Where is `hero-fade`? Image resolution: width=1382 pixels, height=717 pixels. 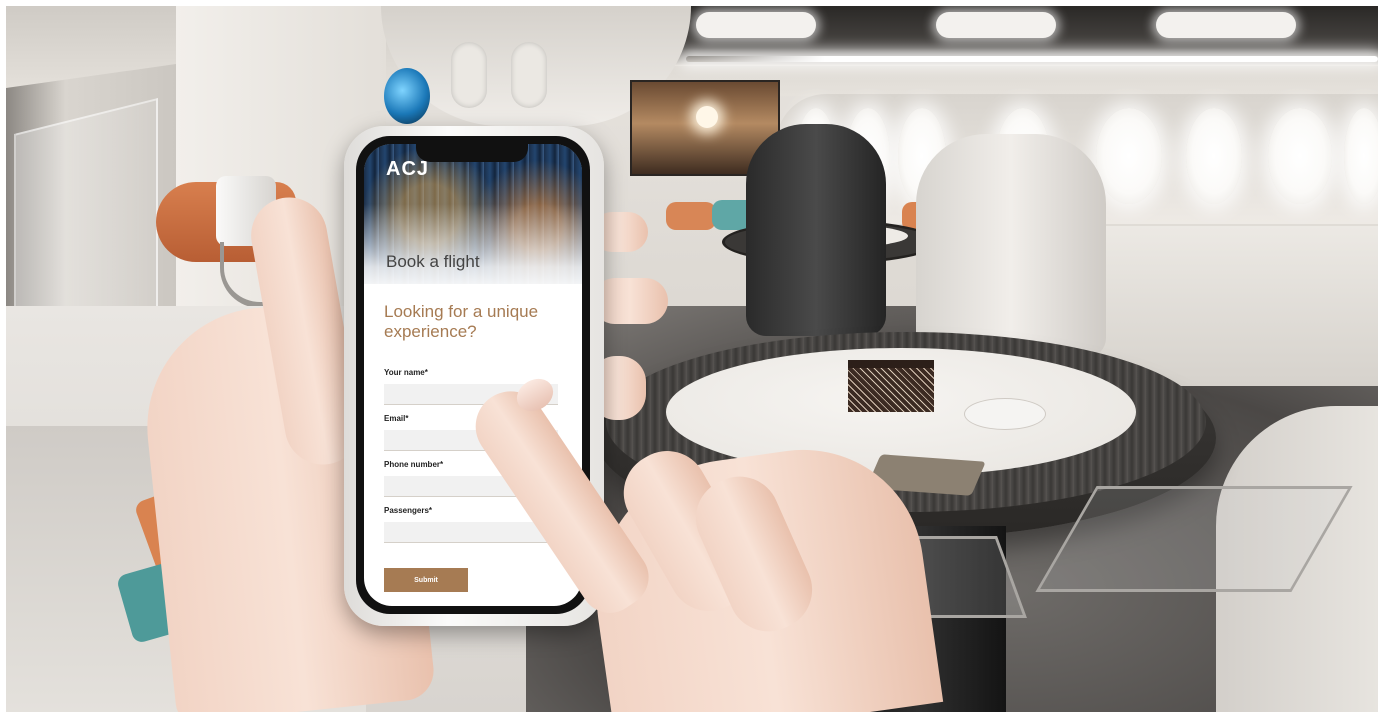
hero-fade is located at coordinates (473, 249).